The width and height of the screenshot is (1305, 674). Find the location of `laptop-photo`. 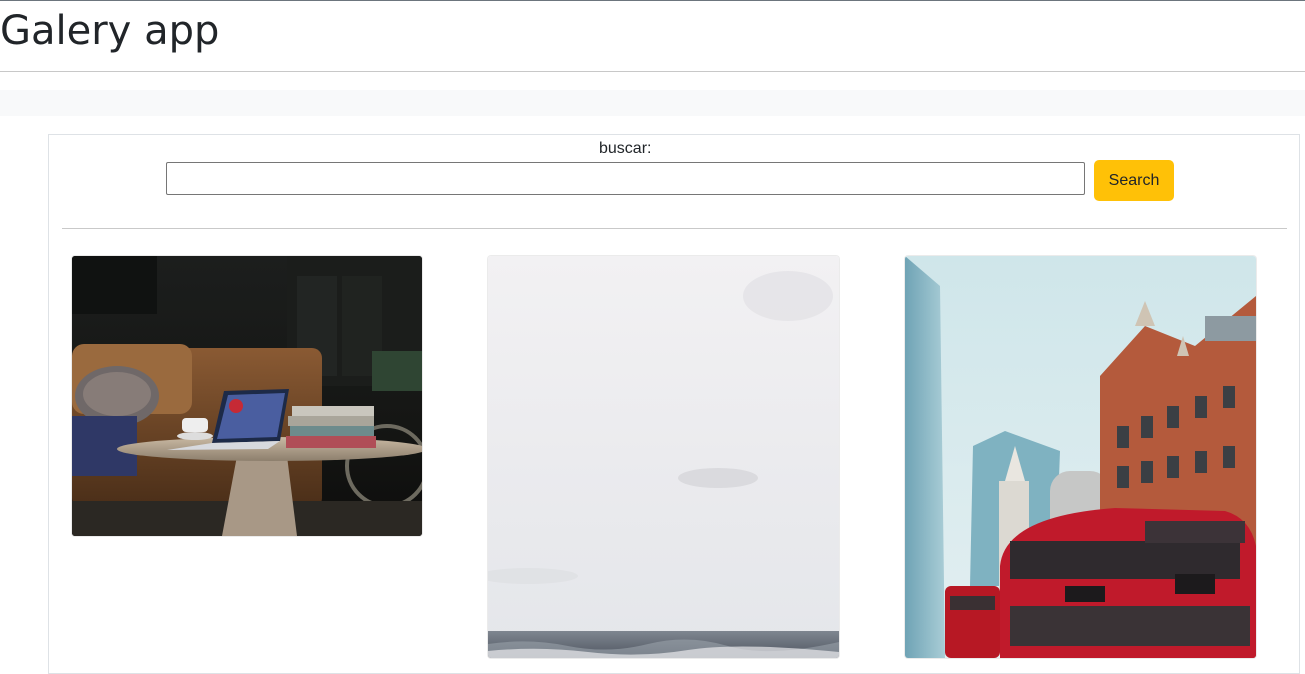

laptop-photo is located at coordinates (247, 396).